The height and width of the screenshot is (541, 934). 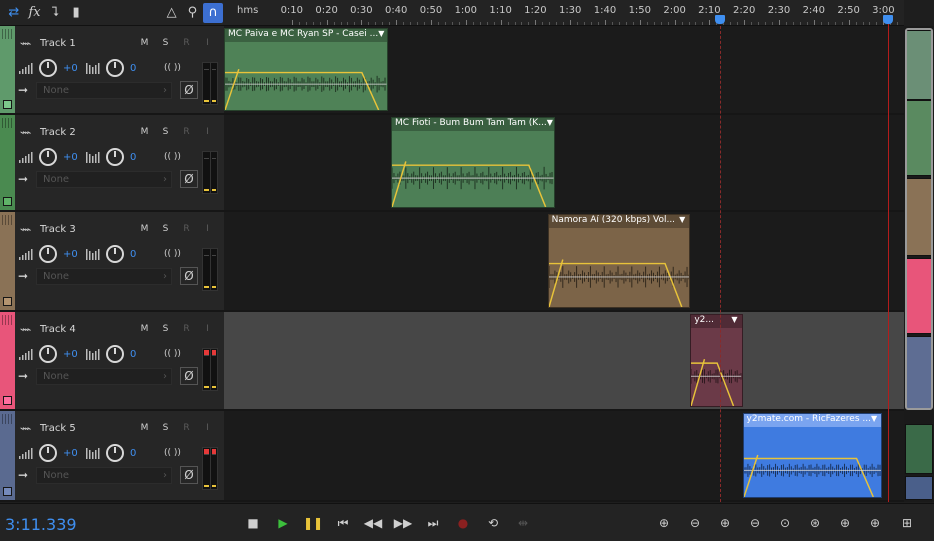 I want to click on pause-icon: ❚❚, so click(x=313, y=523).